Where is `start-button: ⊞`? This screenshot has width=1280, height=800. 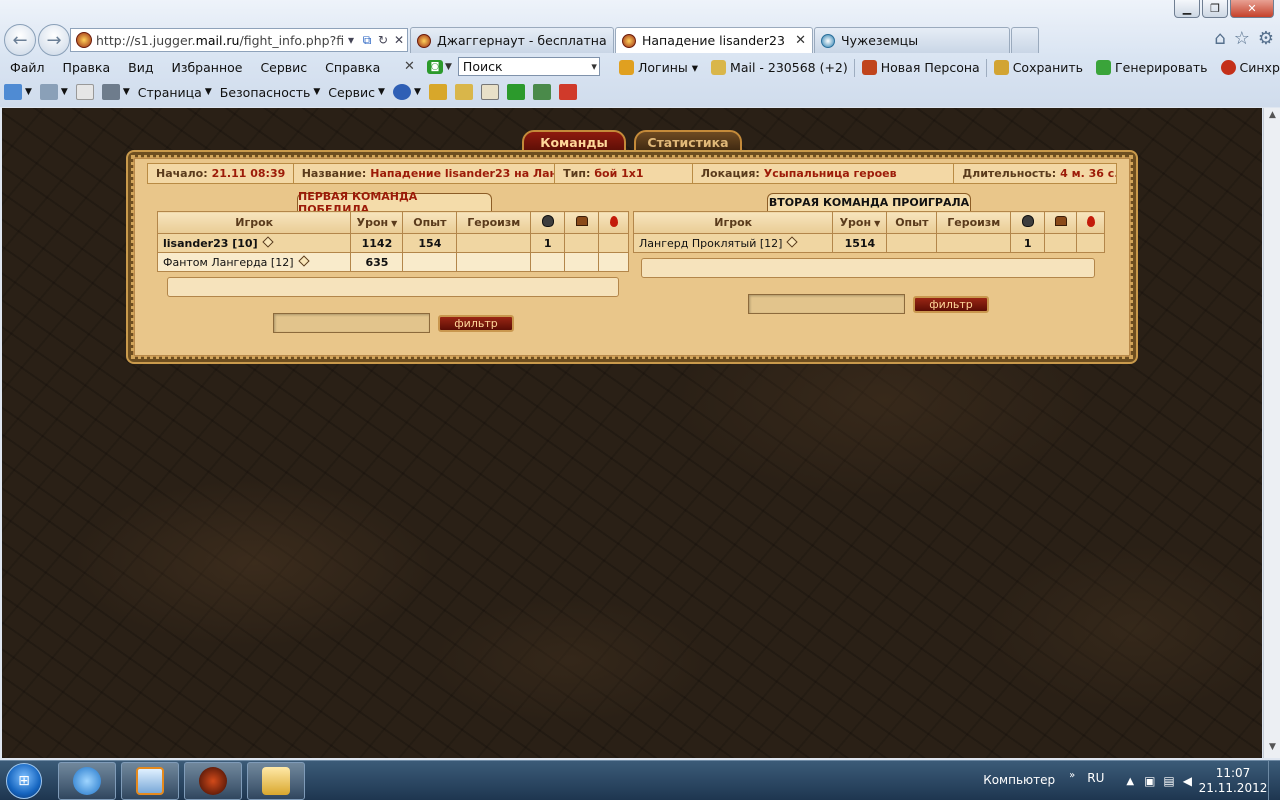
start-button: ⊞ is located at coordinates (24, 780).